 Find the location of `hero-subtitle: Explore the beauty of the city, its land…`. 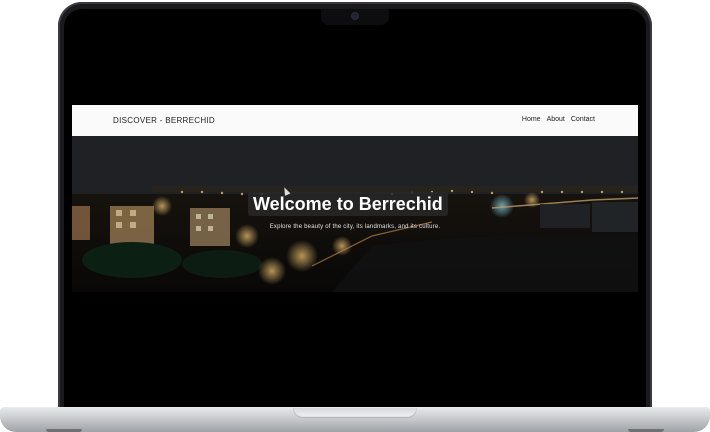

hero-subtitle: Explore the beauty of the city, its land… is located at coordinates (355, 227).